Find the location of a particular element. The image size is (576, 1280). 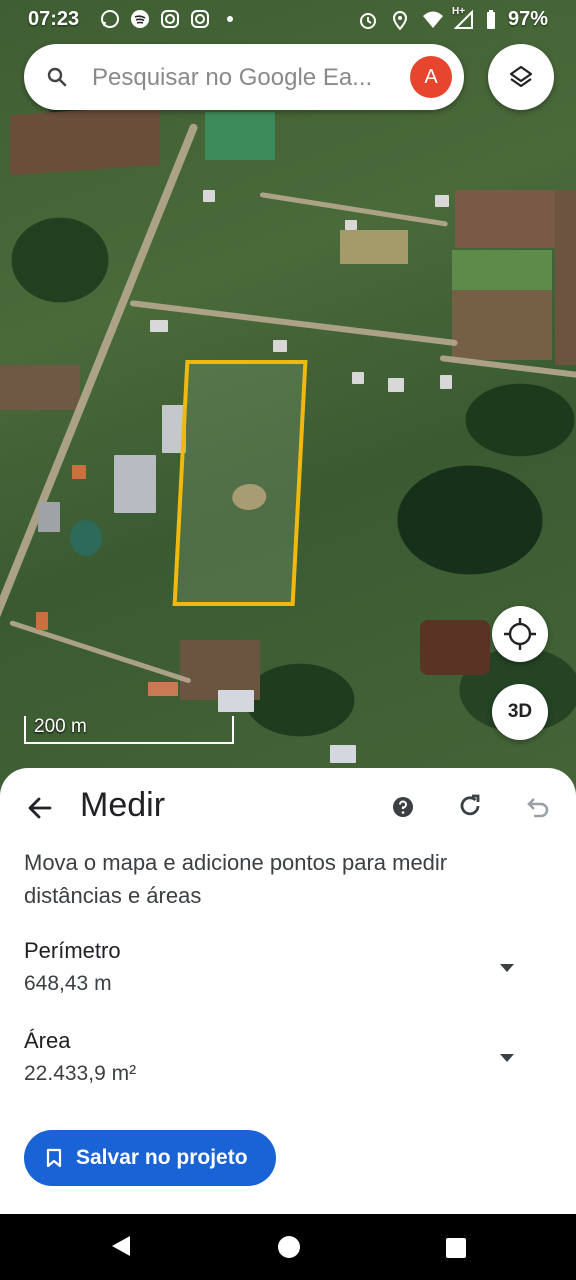

refresh-icon is located at coordinates (470, 806).